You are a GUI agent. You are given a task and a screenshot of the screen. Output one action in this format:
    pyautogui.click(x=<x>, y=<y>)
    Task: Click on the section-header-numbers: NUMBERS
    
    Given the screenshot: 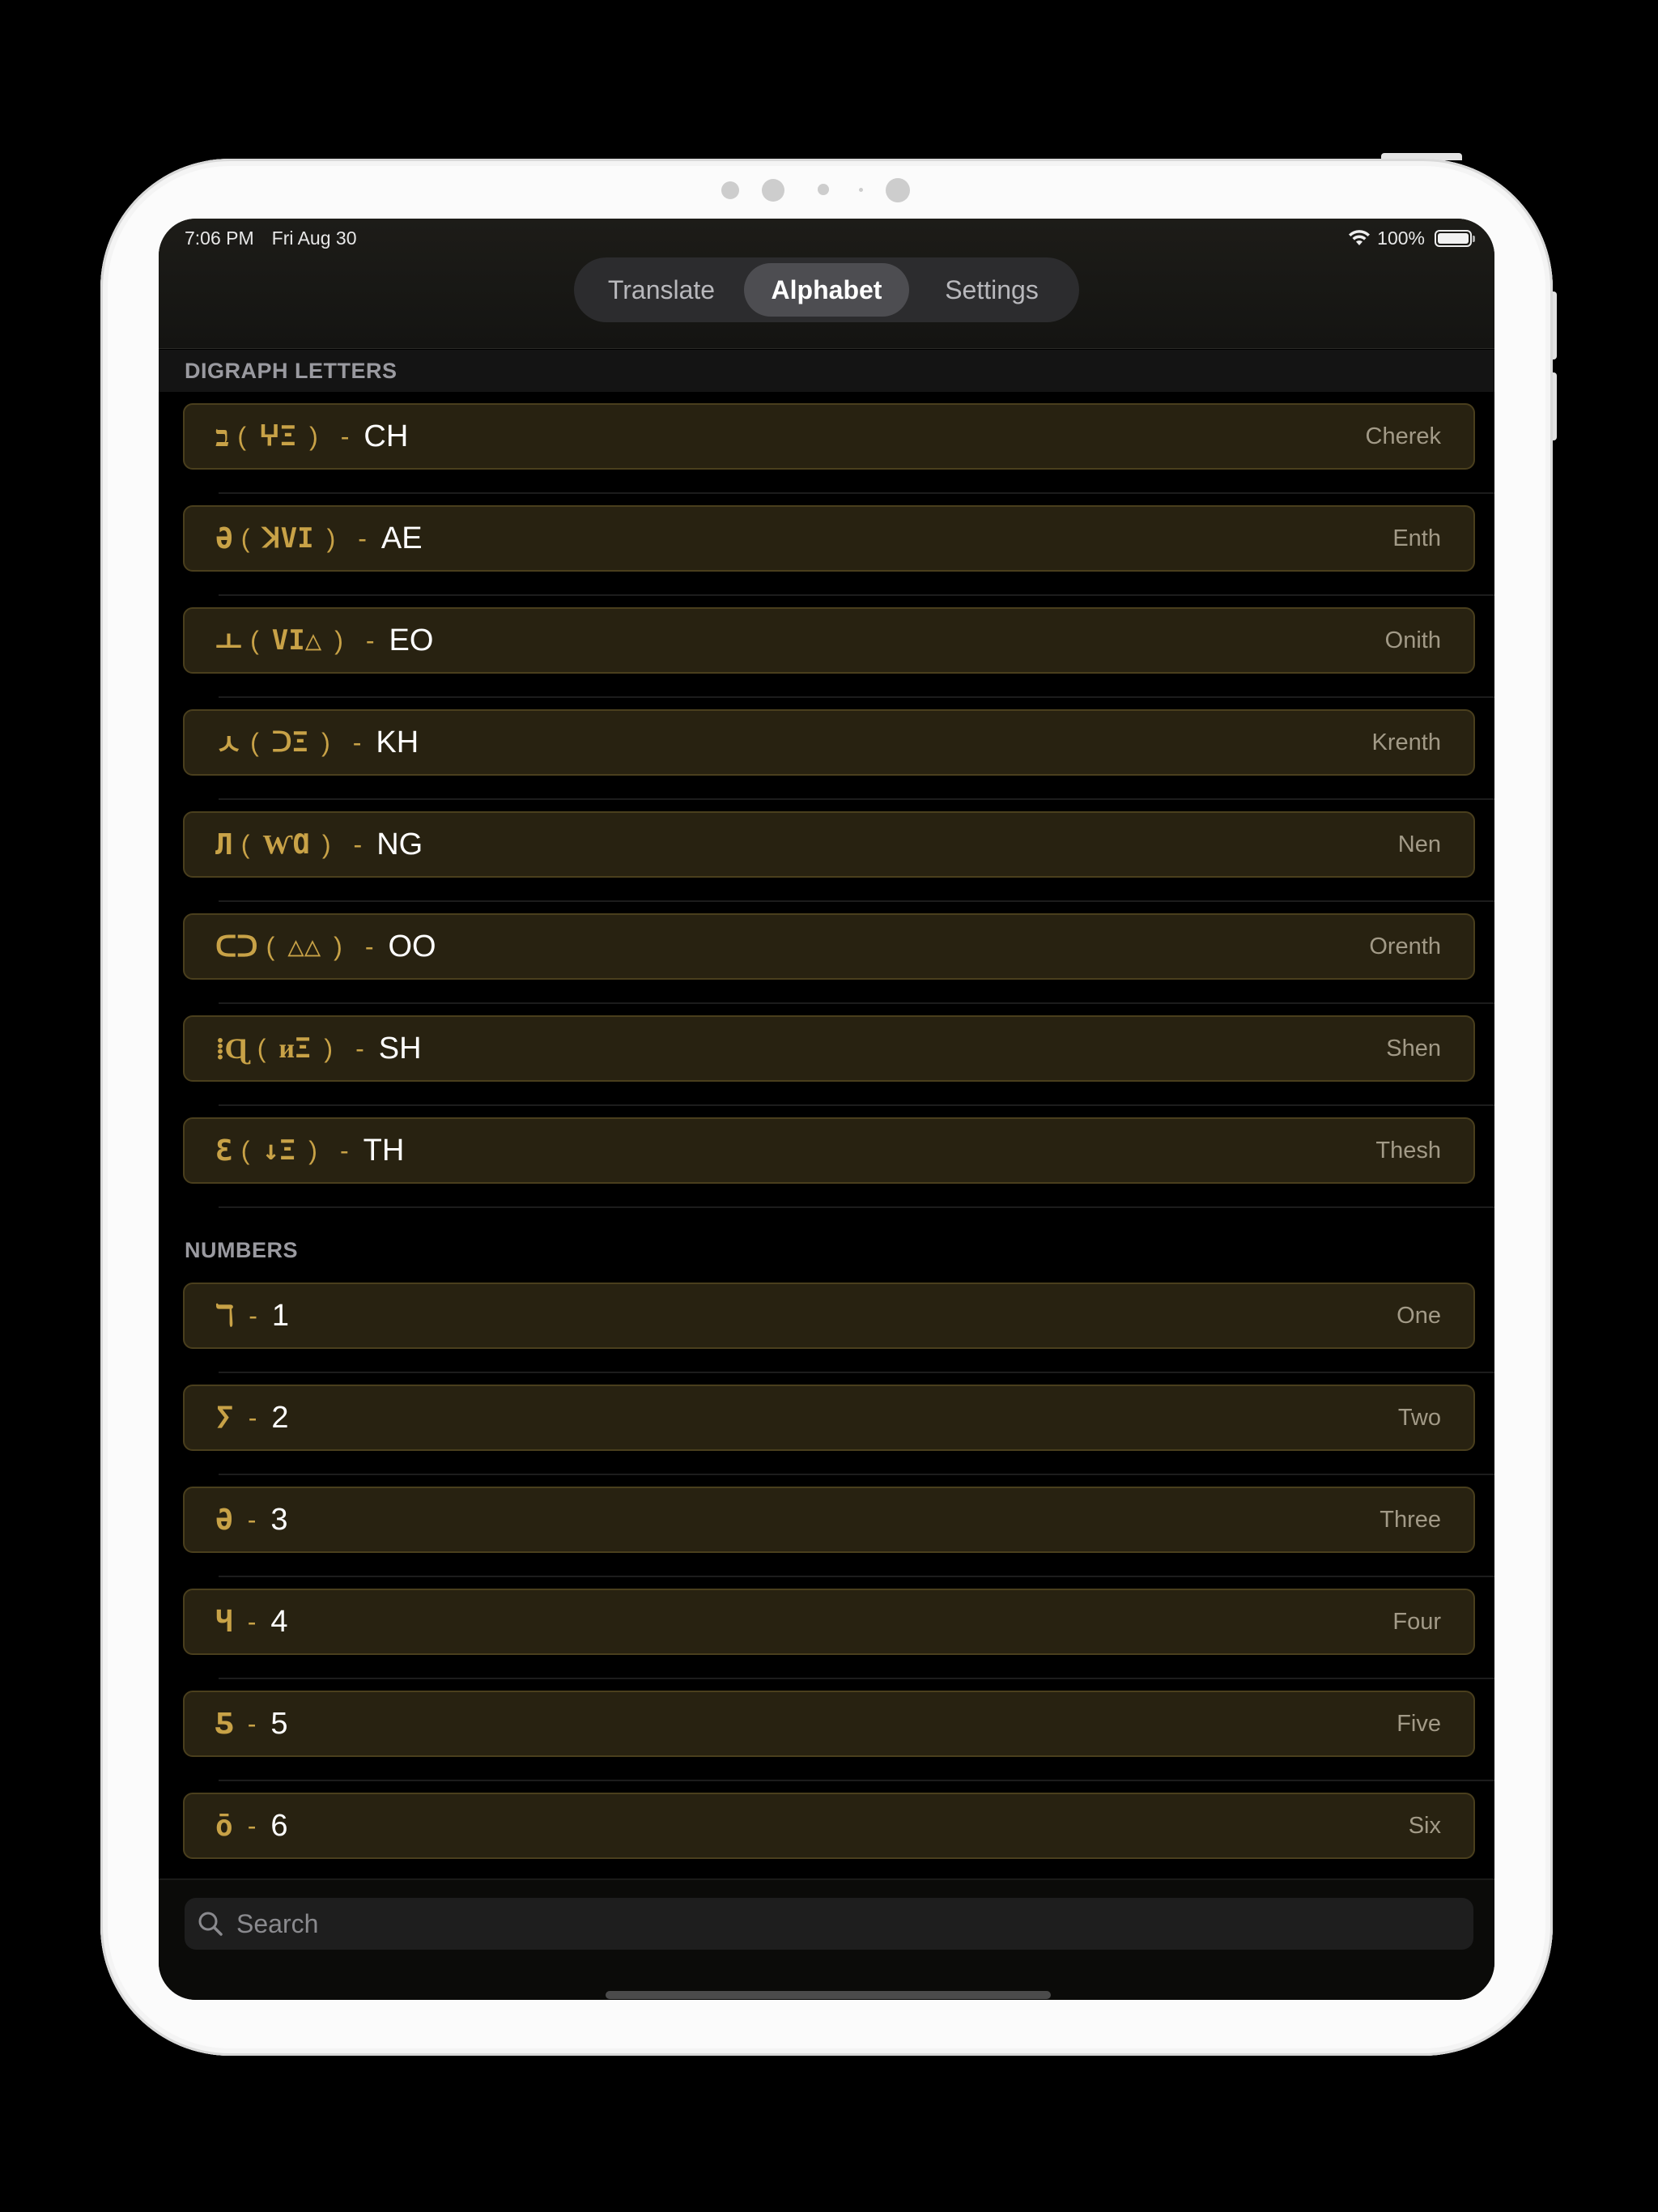 What is the action you would take?
    pyautogui.click(x=242, y=1250)
    